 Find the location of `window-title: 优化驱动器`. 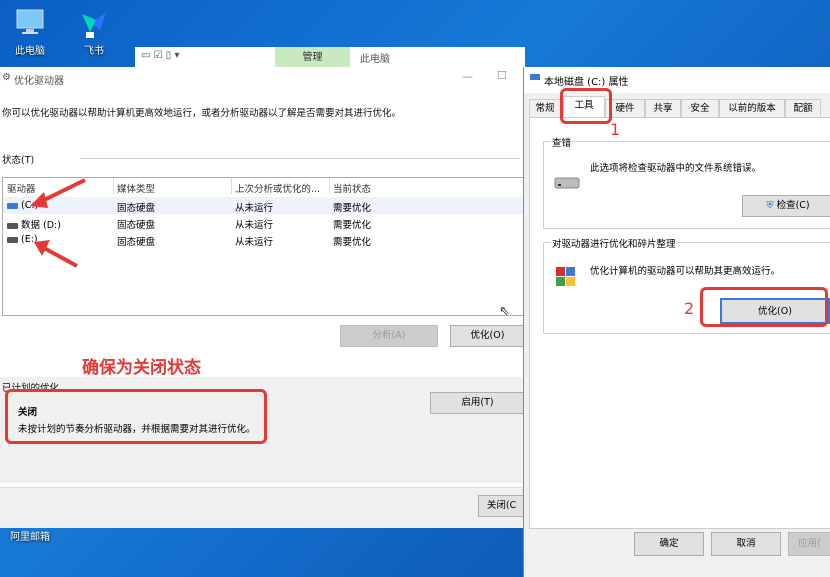

window-title: 优化驱动器 is located at coordinates (39, 81).